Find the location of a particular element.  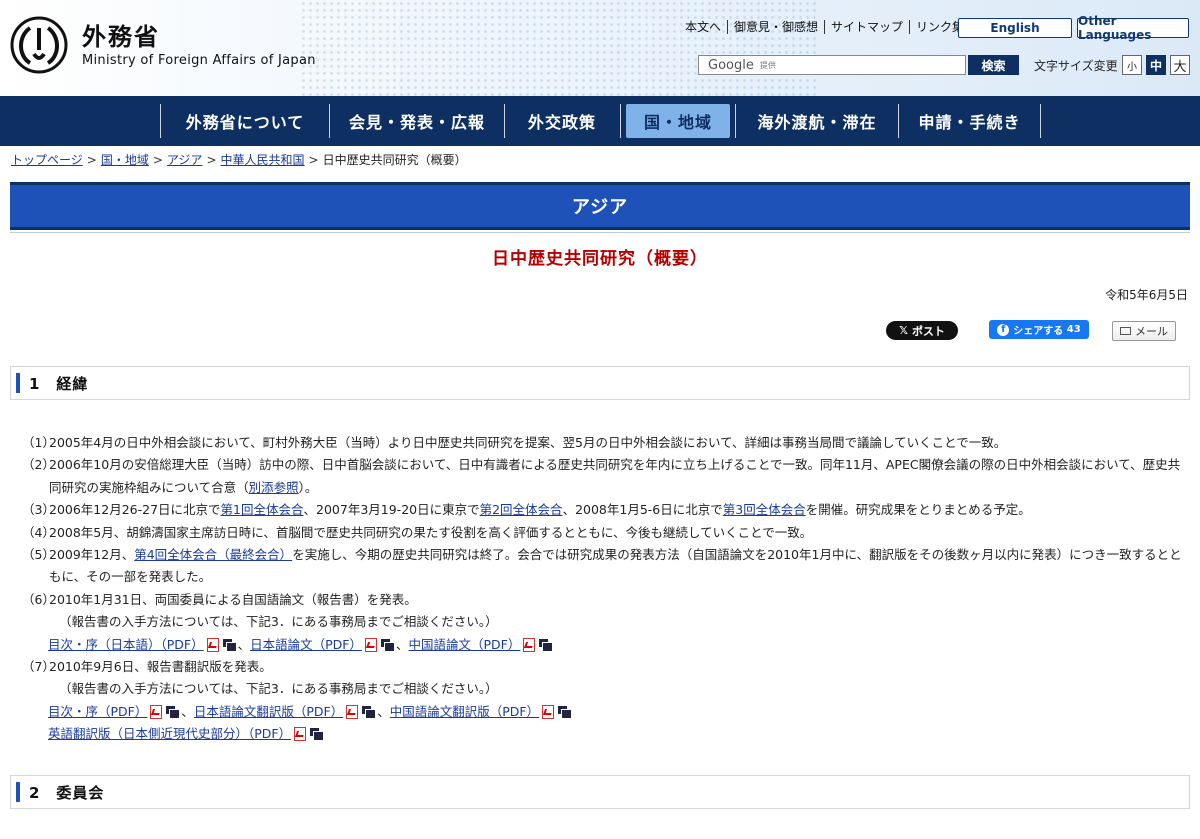

link-feedback: 御意見・御感想 is located at coordinates (777, 27).